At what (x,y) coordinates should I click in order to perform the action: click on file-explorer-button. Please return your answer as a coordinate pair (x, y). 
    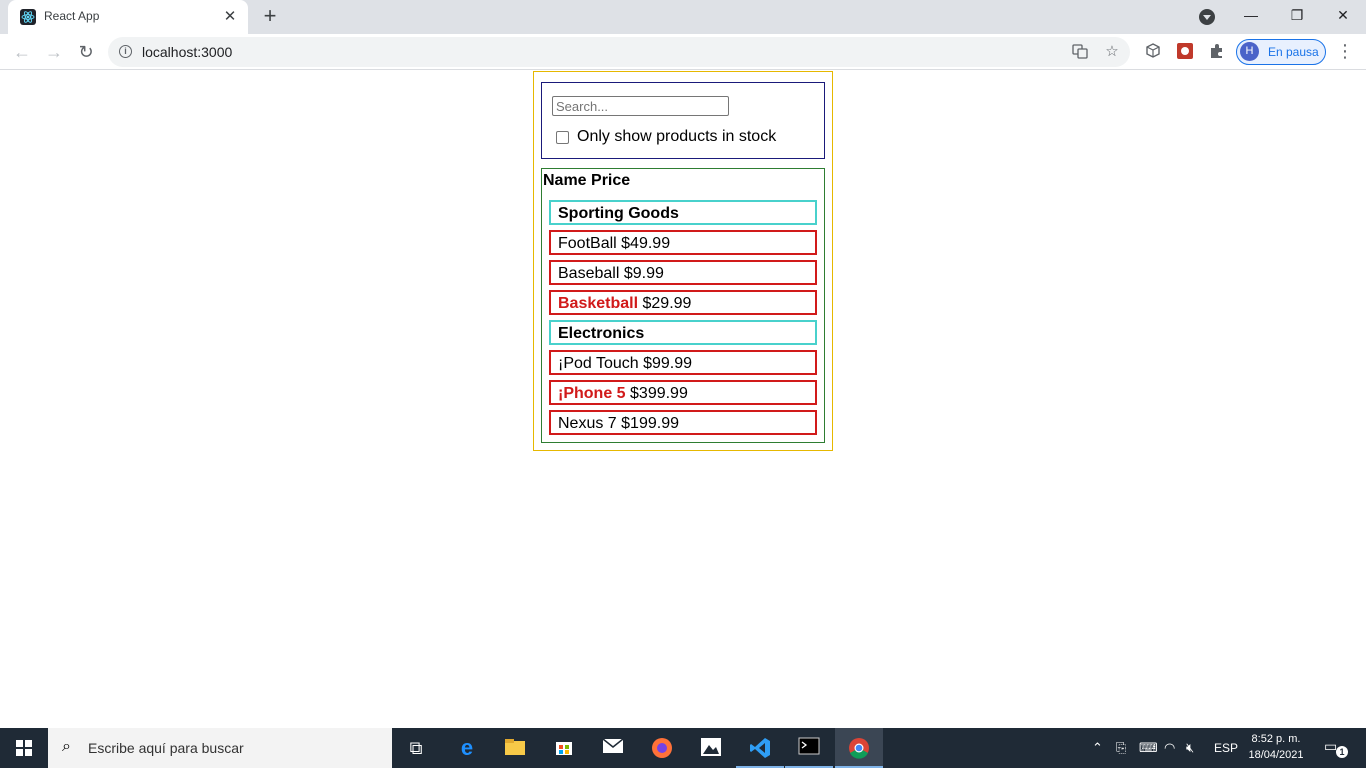
    Looking at the image, I should click on (515, 748).